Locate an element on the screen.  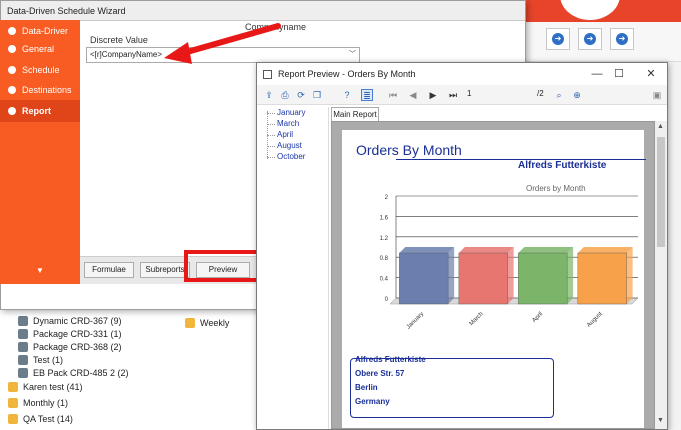
y-tick-label: 0.4 is located at coordinates (384, 280).